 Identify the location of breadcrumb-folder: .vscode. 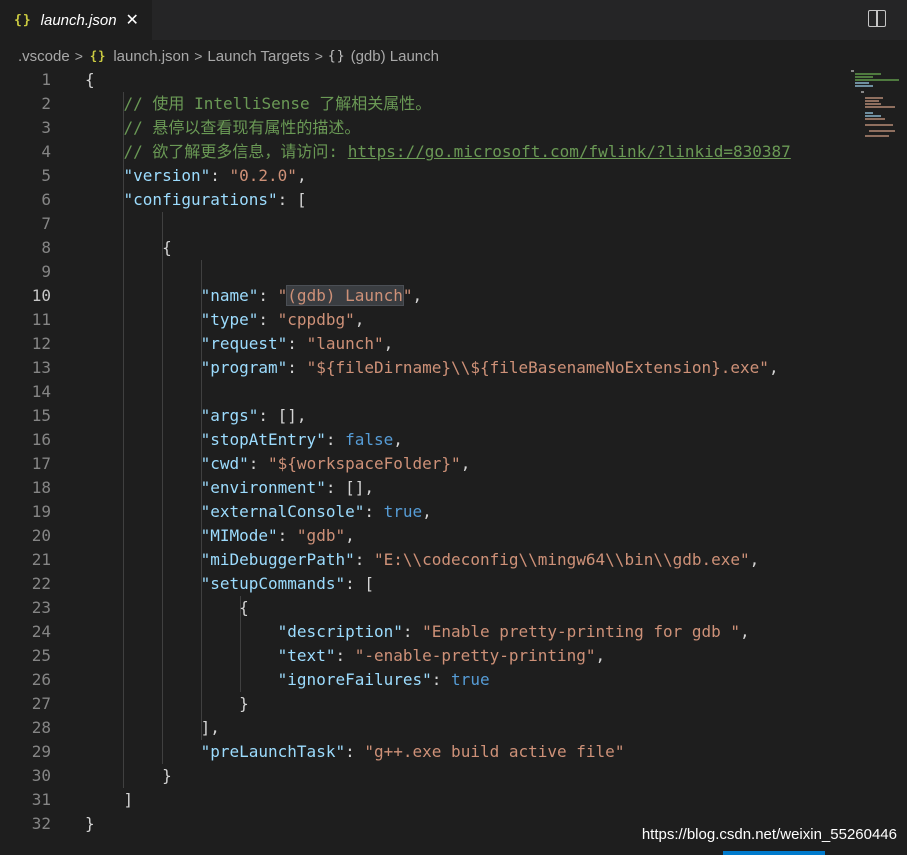
(44, 56).